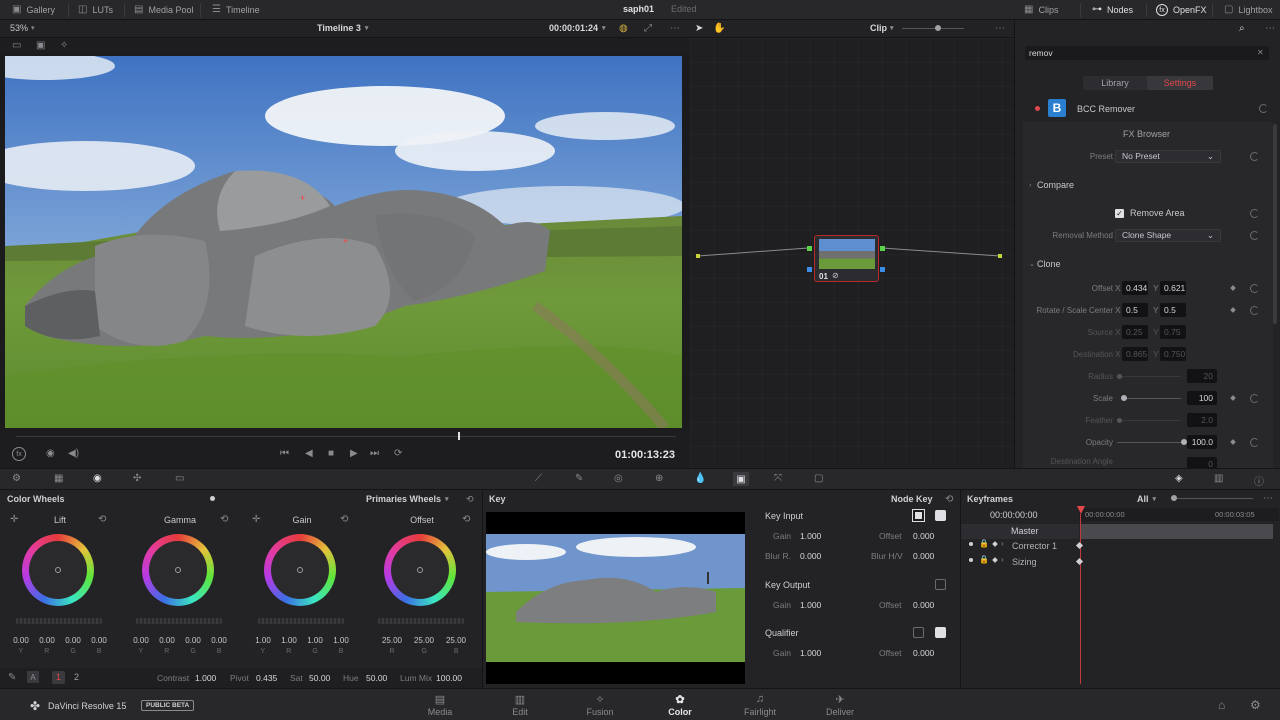  I want to click on keyframe-zoom-slider, so click(1213, 498).